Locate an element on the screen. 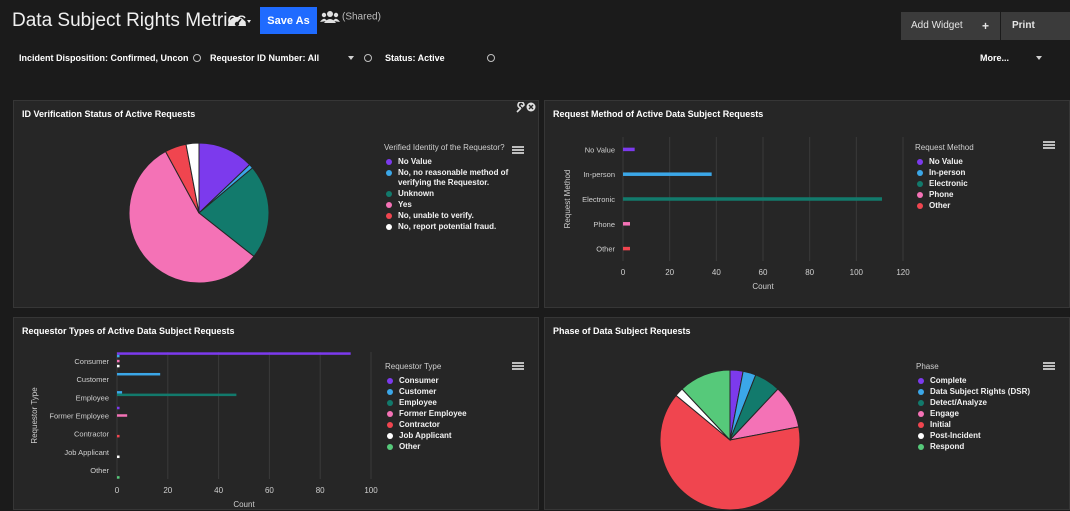 The height and width of the screenshot is (511, 1070). bar-in-person is located at coordinates (667, 174).